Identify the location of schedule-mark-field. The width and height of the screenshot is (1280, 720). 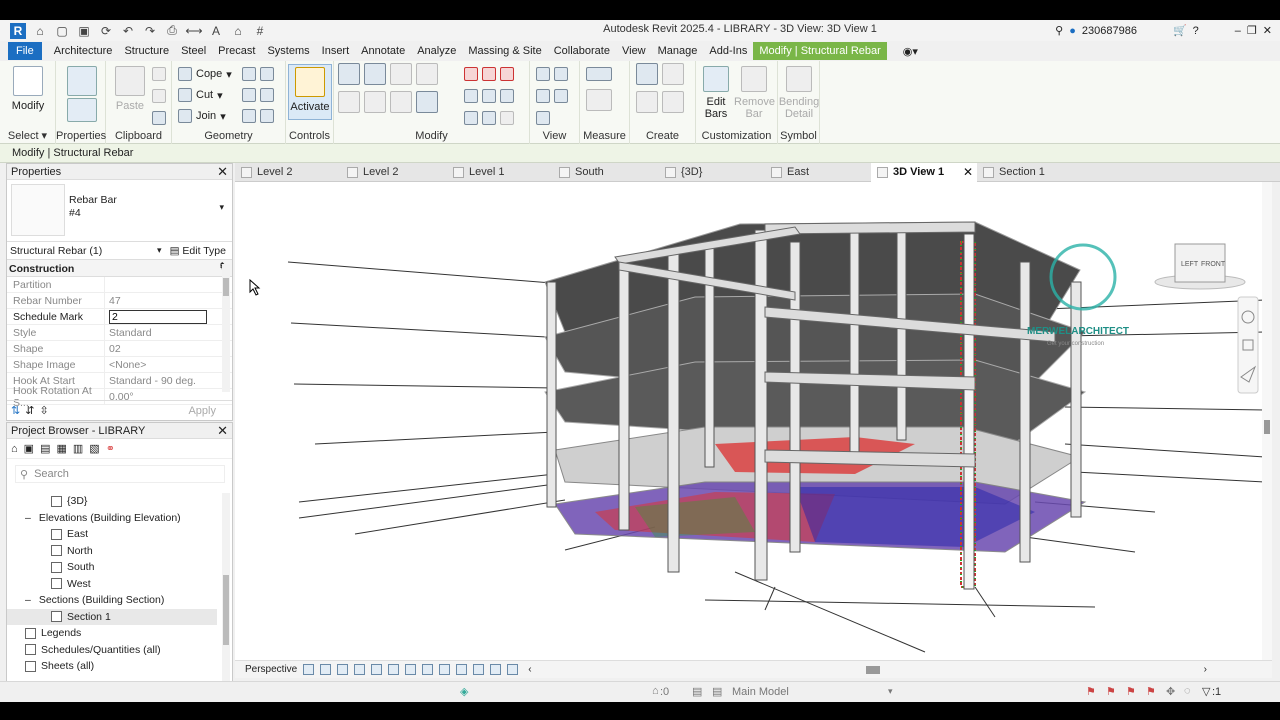
(158, 316).